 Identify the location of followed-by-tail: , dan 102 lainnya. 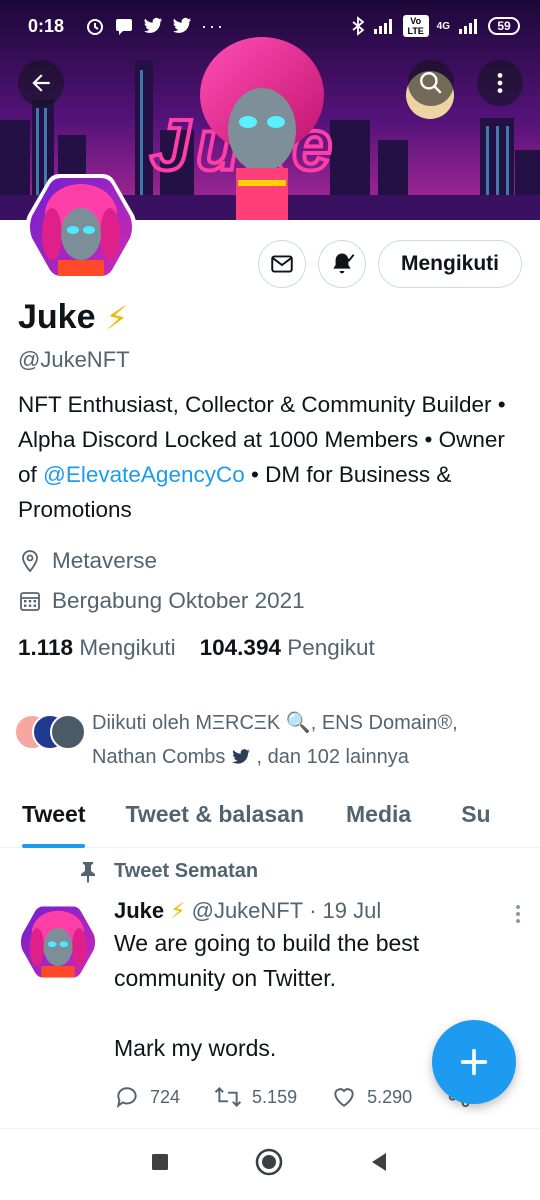
(332, 757).